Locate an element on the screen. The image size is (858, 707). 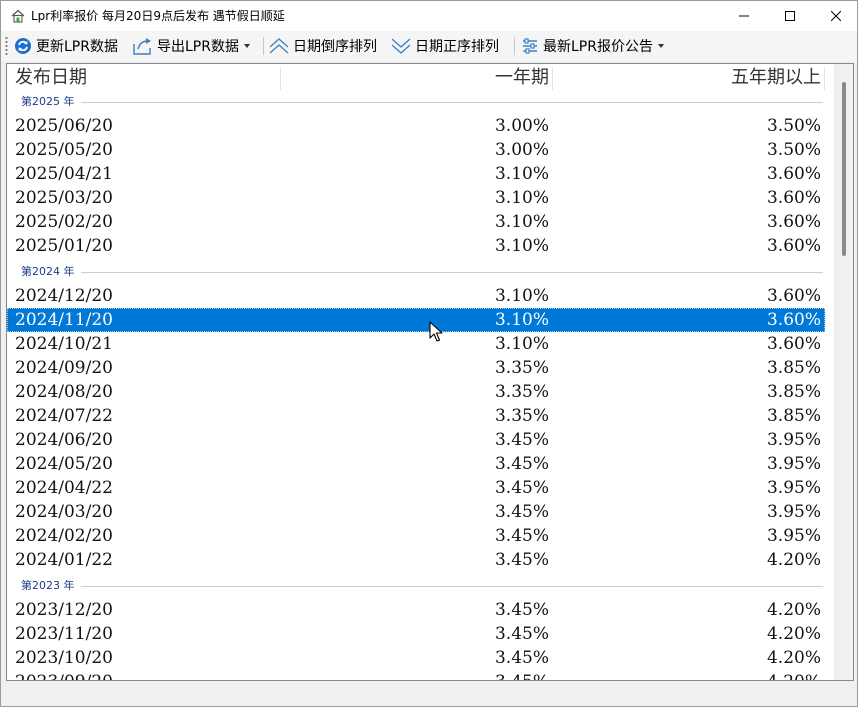
list-header: 发布日期 一年期 五年期以上 is located at coordinates (416, 78).